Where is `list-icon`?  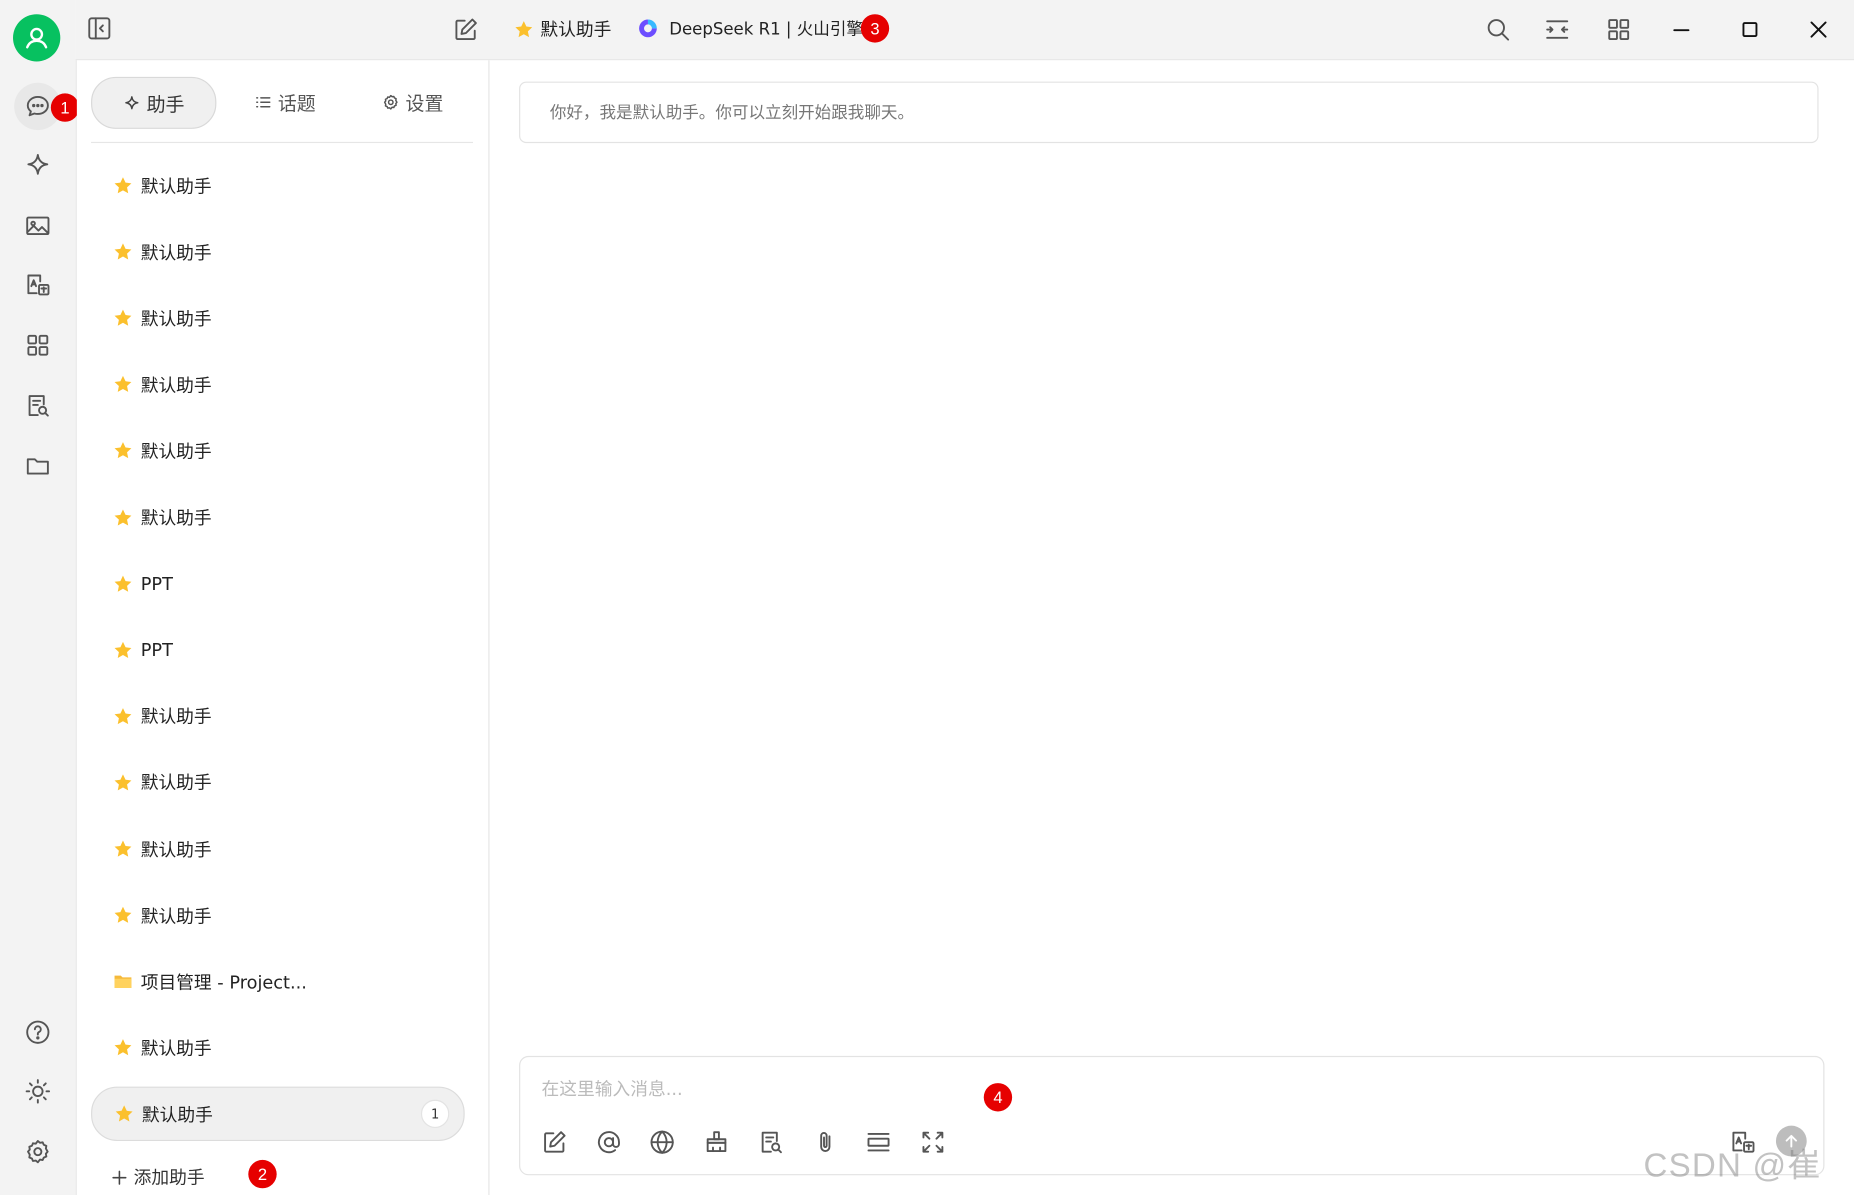
list-icon is located at coordinates (263, 101).